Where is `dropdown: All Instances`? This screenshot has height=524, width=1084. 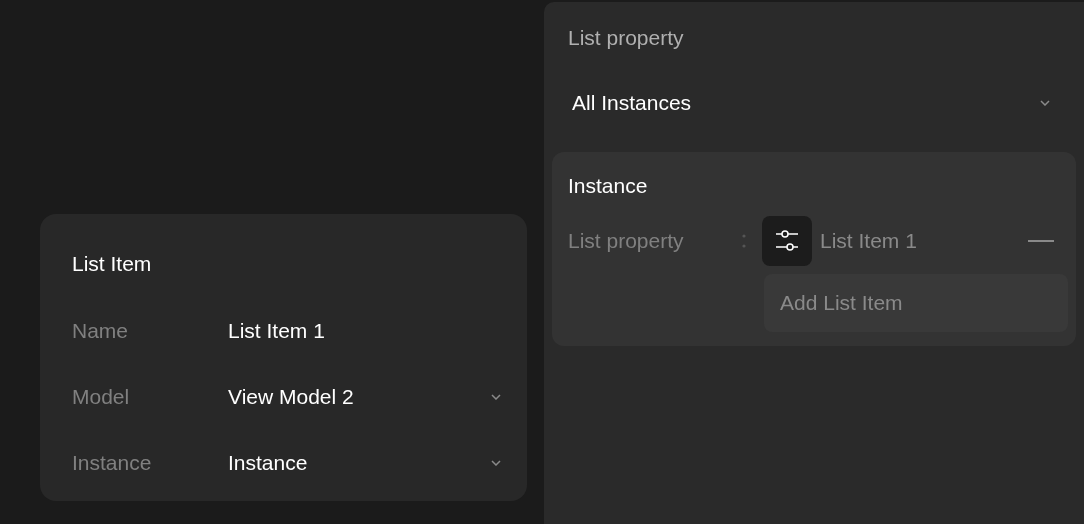 dropdown: All Instances is located at coordinates (814, 103).